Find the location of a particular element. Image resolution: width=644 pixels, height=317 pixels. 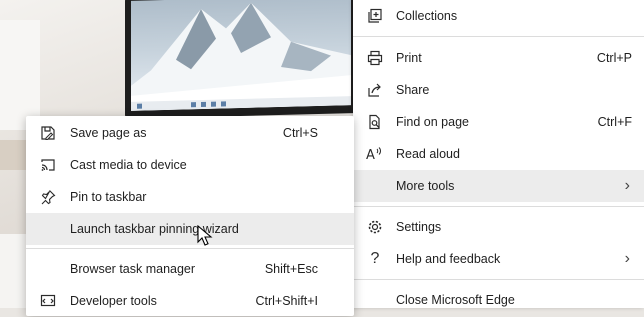

settings-icon is located at coordinates (375, 227).